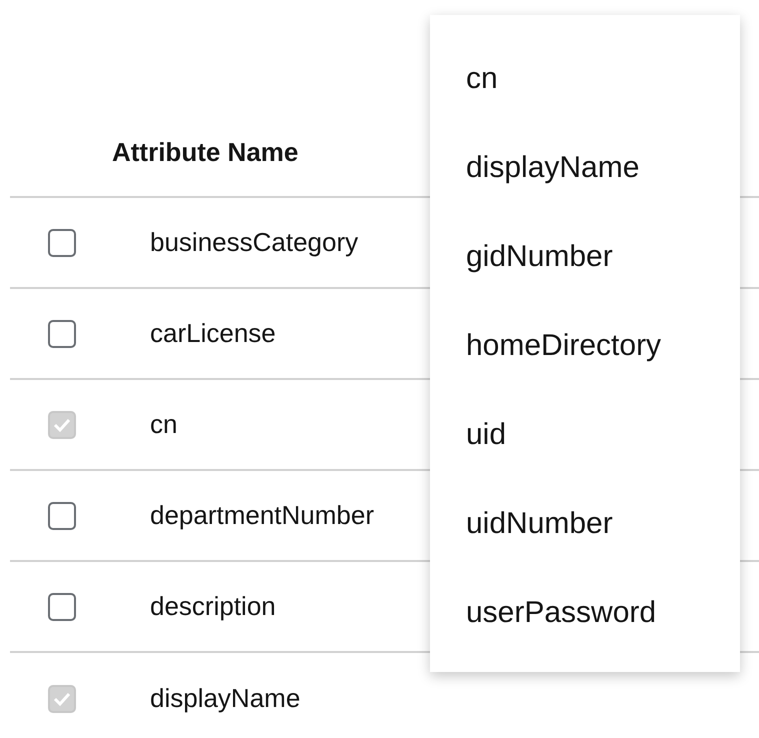 This screenshot has width=759, height=738. Describe the element at coordinates (213, 606) in the screenshot. I see `attribute-name: description` at that location.